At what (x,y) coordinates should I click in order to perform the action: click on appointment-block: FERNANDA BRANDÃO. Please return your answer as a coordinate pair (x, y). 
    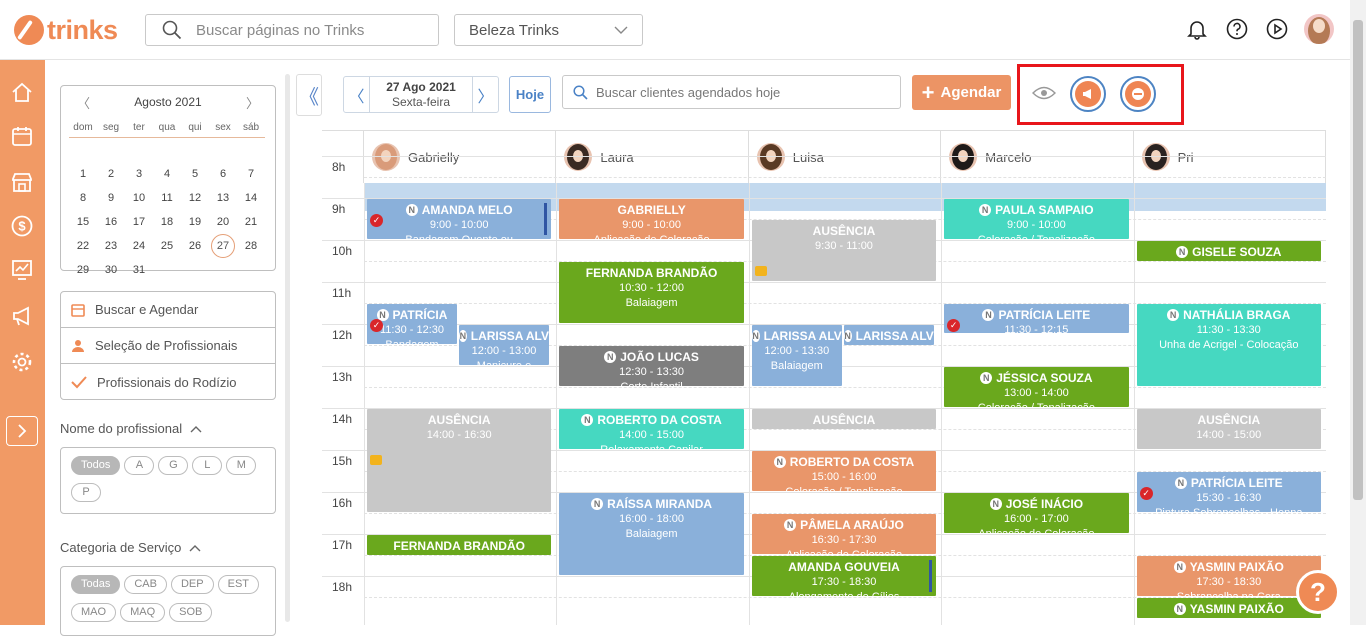
    Looking at the image, I should click on (459, 544).